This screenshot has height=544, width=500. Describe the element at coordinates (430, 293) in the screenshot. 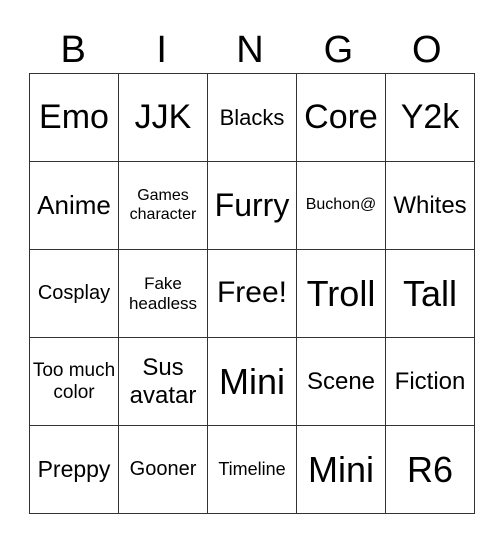

I see `bingo-cell: Tall` at that location.